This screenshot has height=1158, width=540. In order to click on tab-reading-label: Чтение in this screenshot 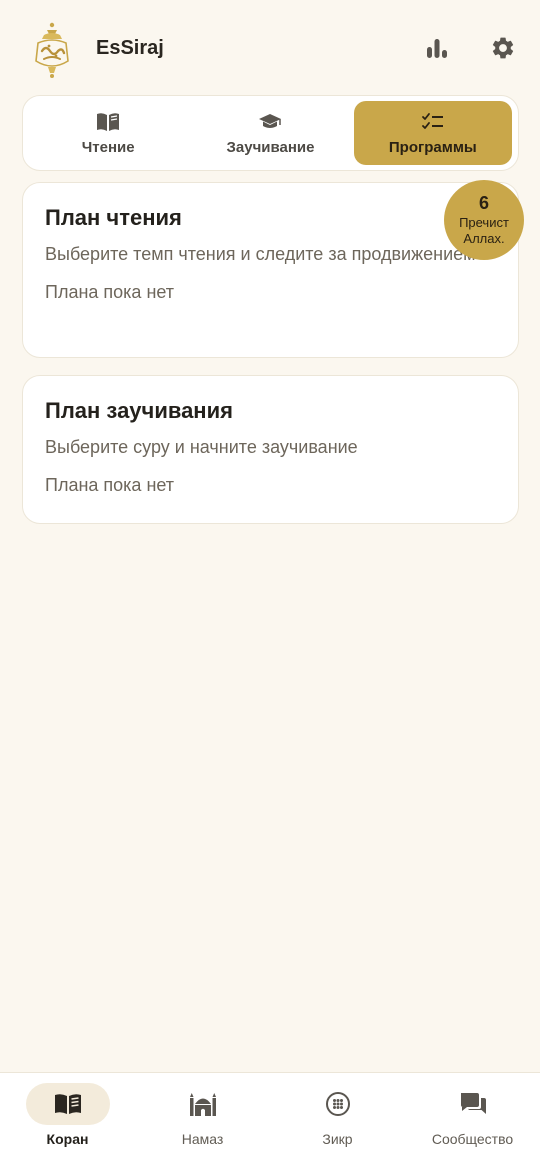, I will do `click(108, 147)`.